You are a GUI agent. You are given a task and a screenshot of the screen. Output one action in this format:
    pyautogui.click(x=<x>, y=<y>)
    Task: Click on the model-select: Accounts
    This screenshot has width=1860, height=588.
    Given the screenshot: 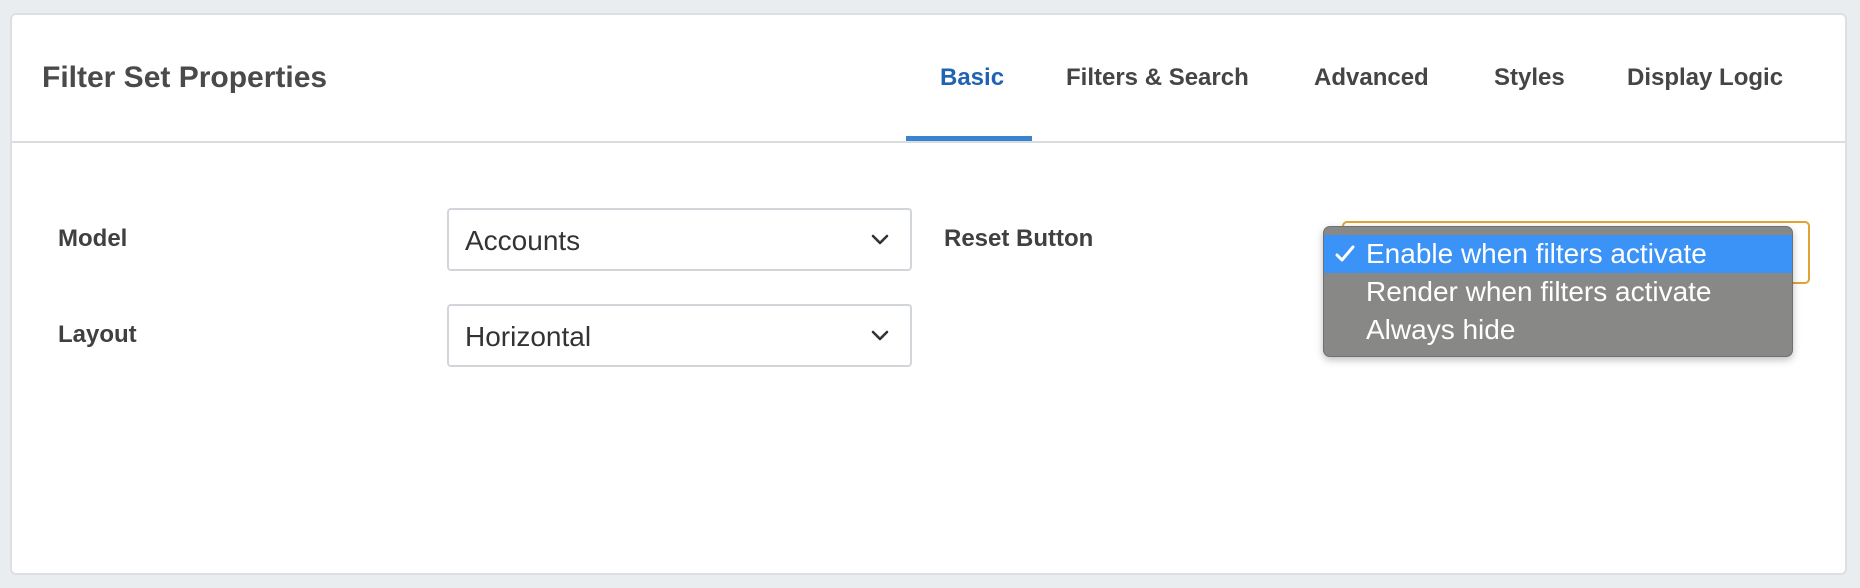 What is the action you would take?
    pyautogui.click(x=679, y=239)
    